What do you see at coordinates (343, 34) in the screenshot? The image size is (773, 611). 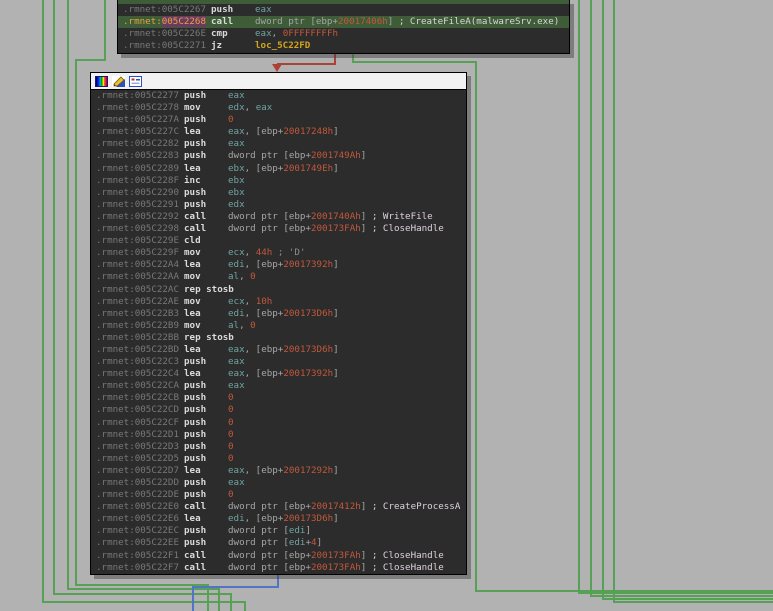 I see `asm-line: .rmnet:005C226E cmp eax, 0FFFFFFFFh` at bounding box center [343, 34].